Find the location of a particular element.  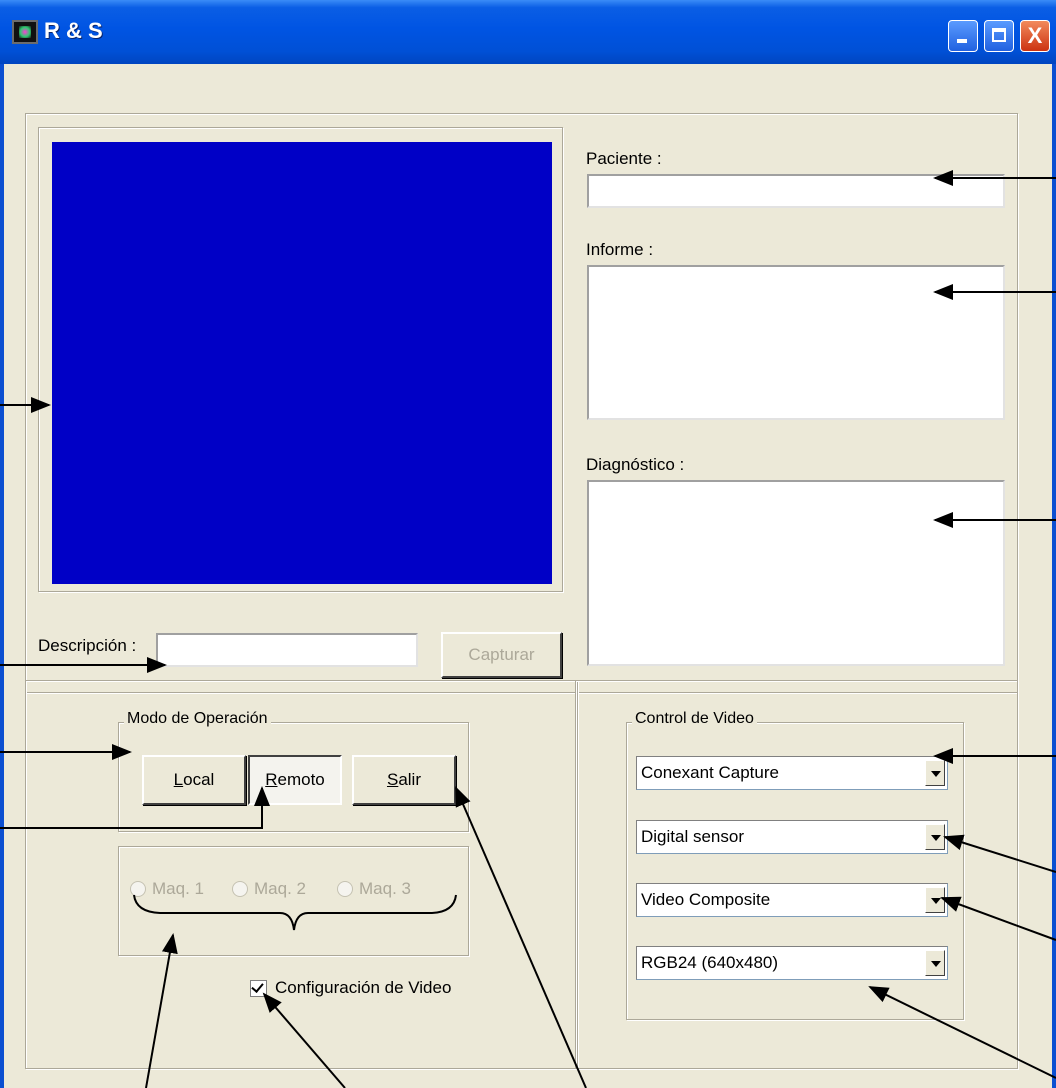

input-value: Video Composite is located at coordinates (706, 899).